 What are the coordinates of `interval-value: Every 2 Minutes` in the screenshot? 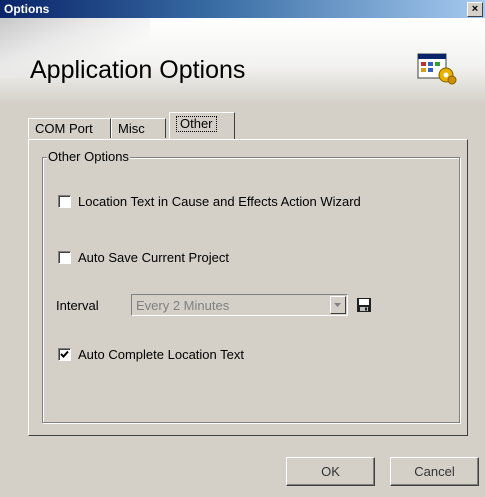 It's located at (183, 305).